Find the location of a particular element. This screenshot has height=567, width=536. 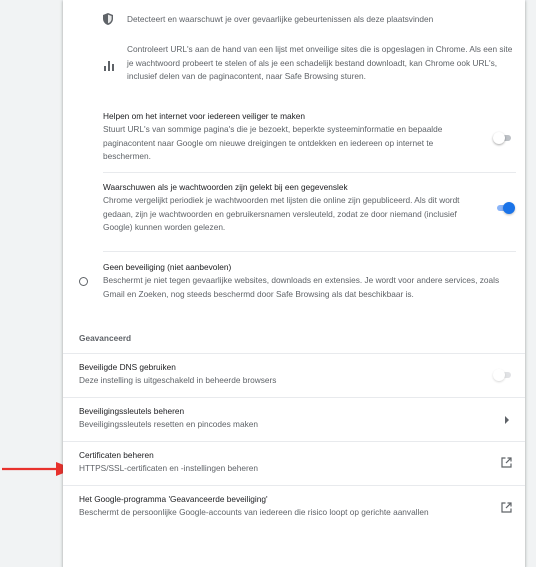

secure-dns-title: Beveiligde DNS gebruiken is located at coordinates (127, 367).